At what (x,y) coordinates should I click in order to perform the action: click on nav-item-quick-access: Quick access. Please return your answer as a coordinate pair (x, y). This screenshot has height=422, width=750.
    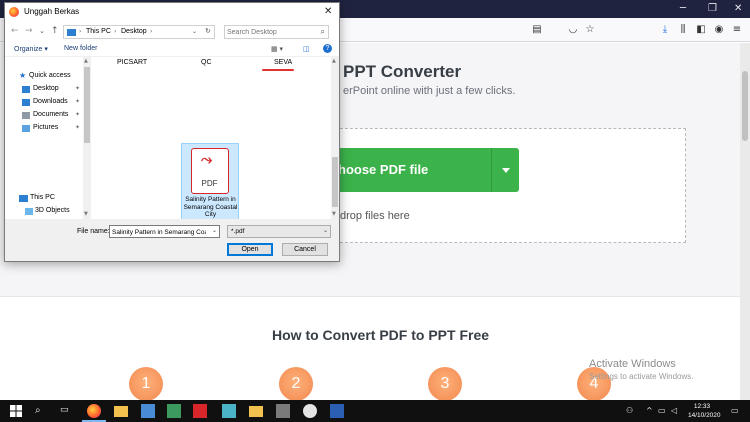
    Looking at the image, I should click on (50, 75).